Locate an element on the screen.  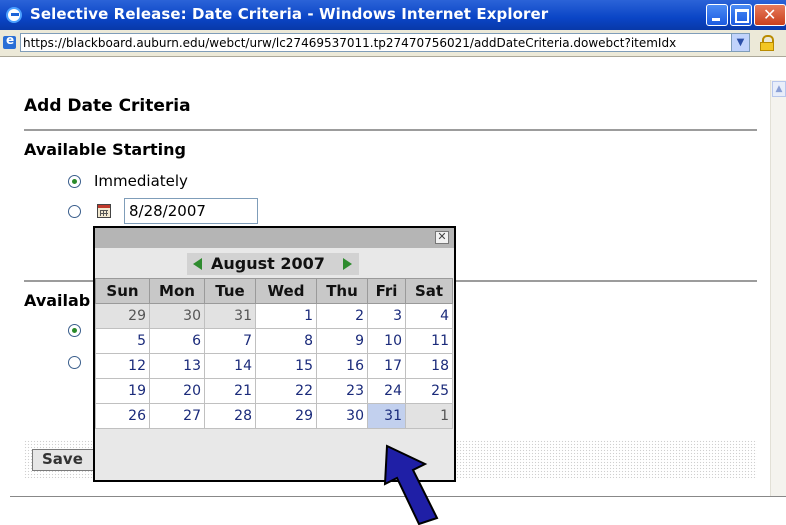
immediately-radio is located at coordinates (74, 181).